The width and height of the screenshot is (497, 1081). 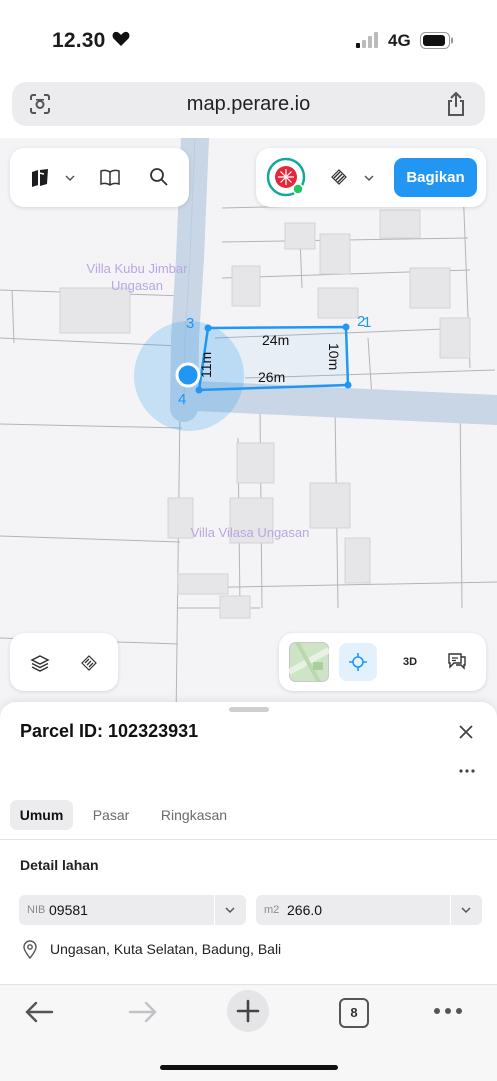 I want to click on vertex-label-4: 4, so click(x=182, y=399).